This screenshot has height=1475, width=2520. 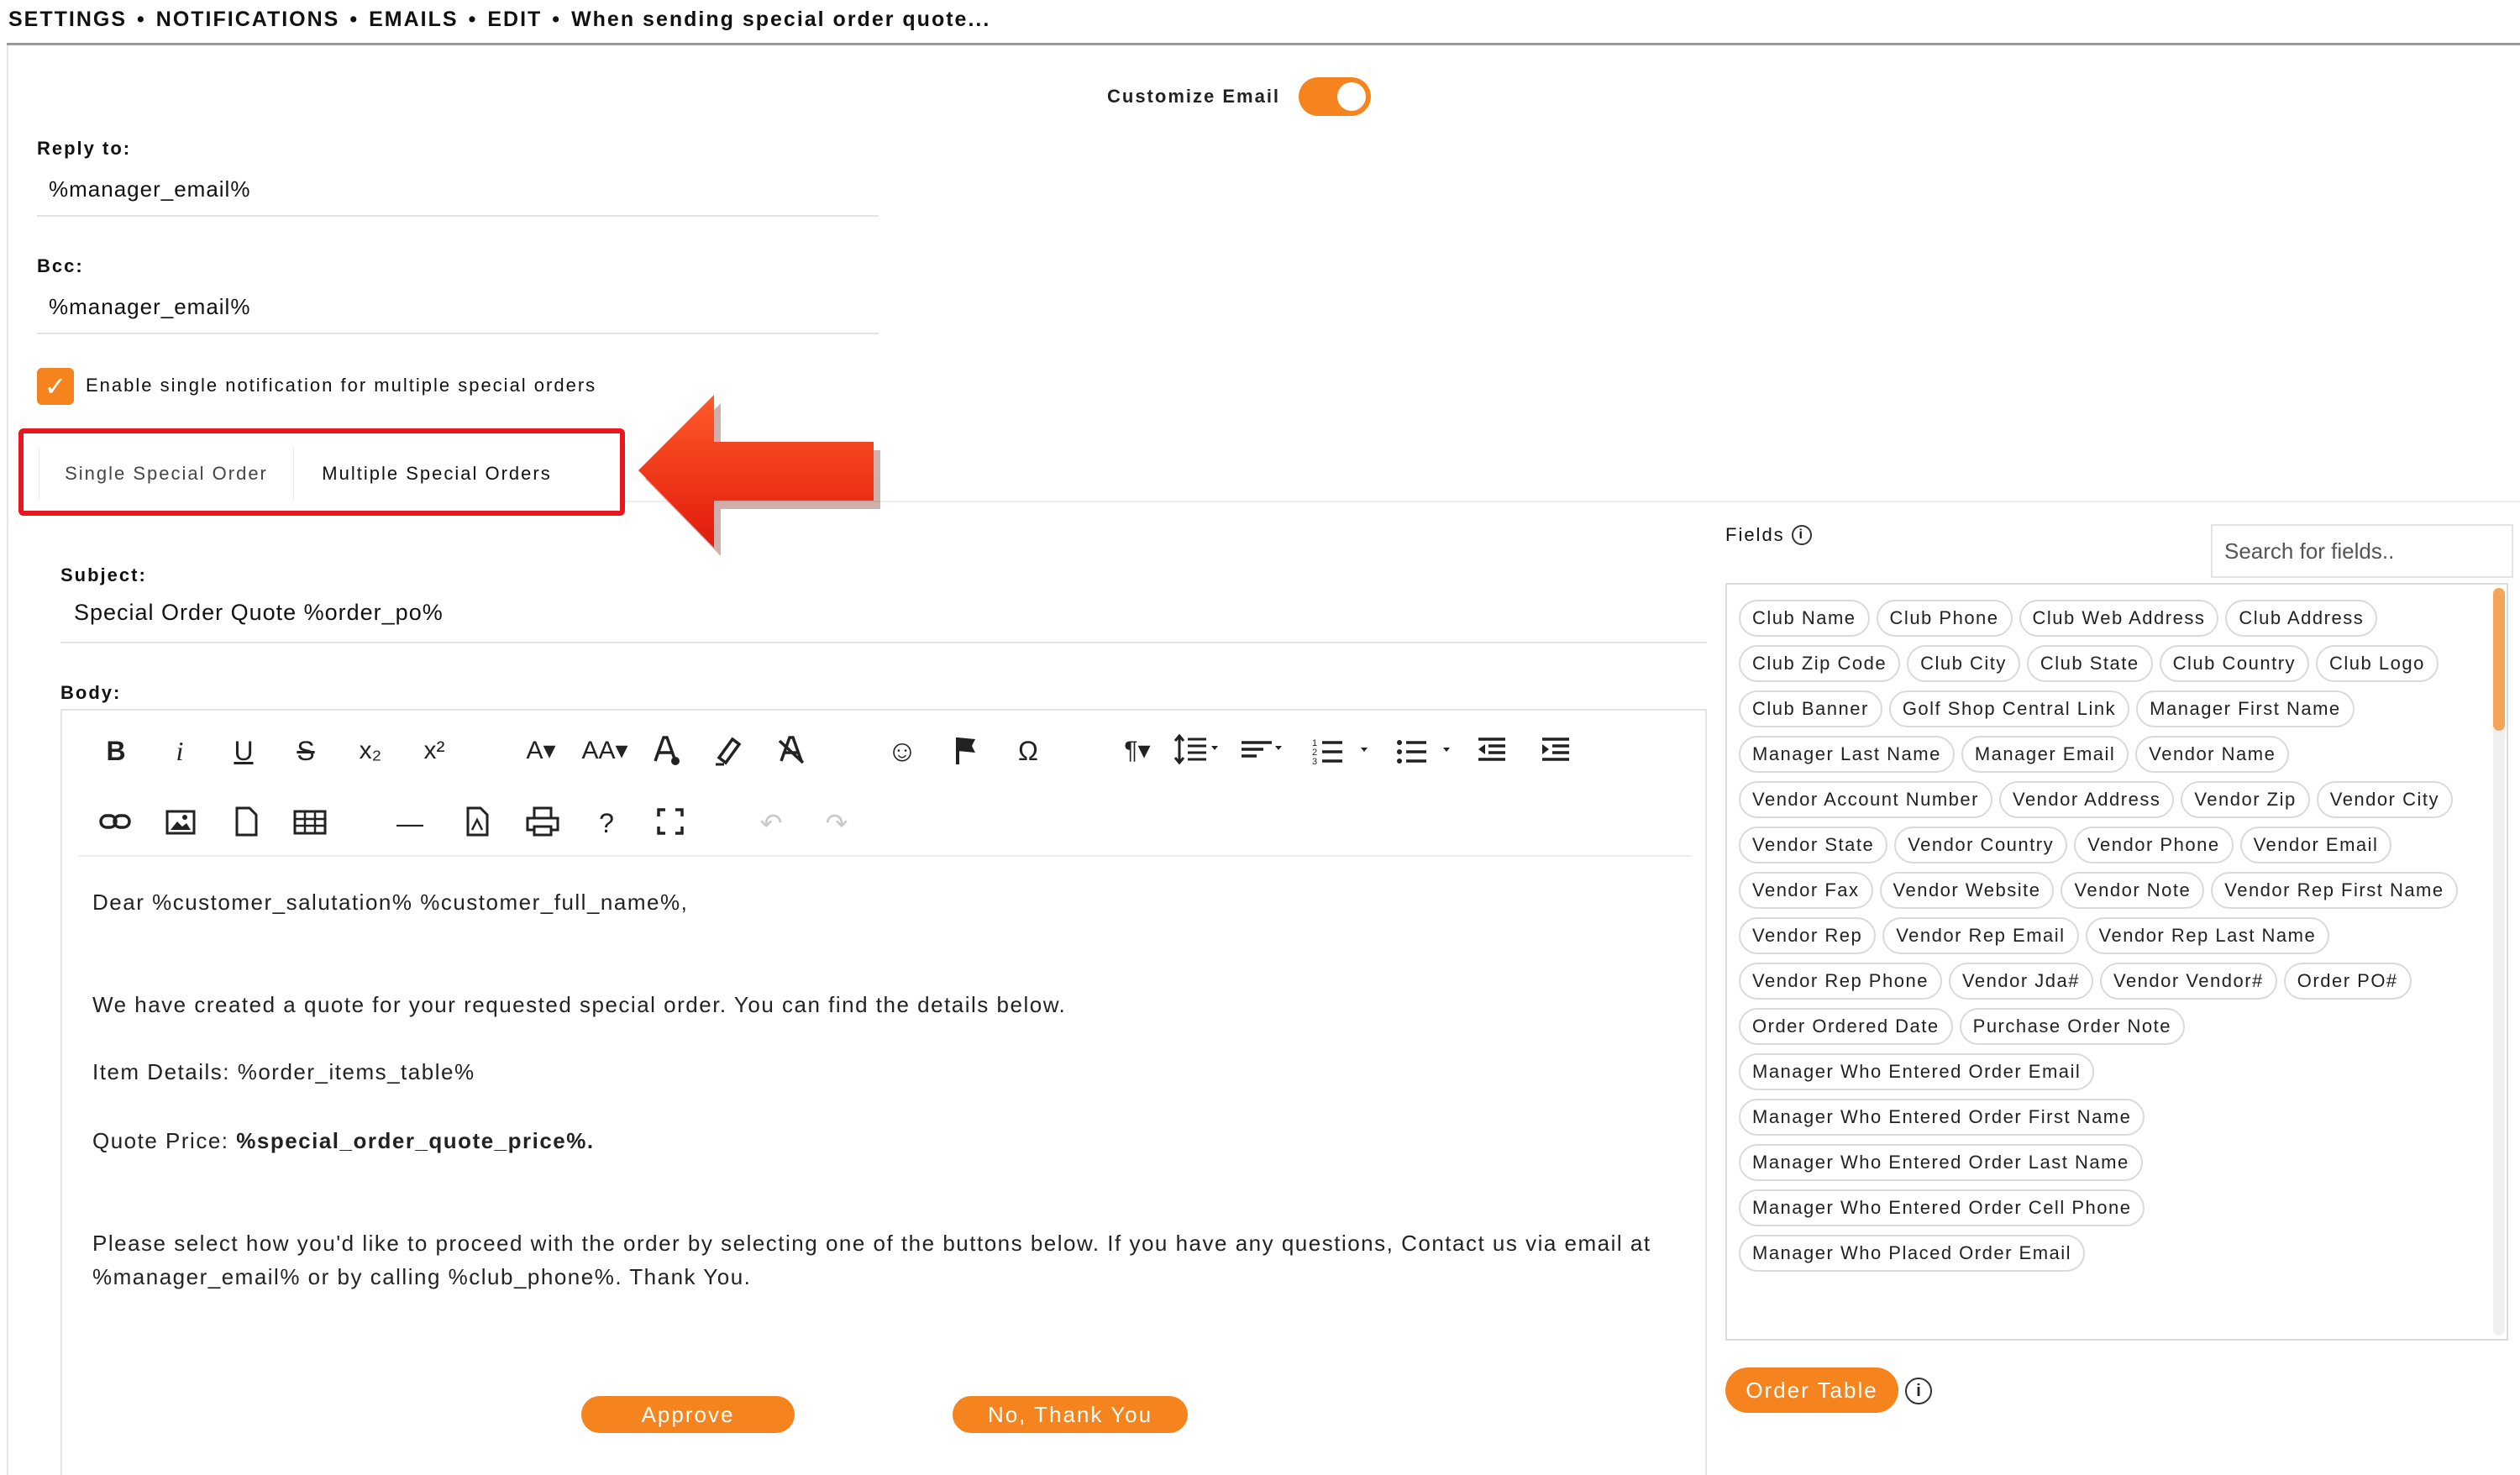 What do you see at coordinates (1491, 750) in the screenshot?
I see `outdent-icon` at bounding box center [1491, 750].